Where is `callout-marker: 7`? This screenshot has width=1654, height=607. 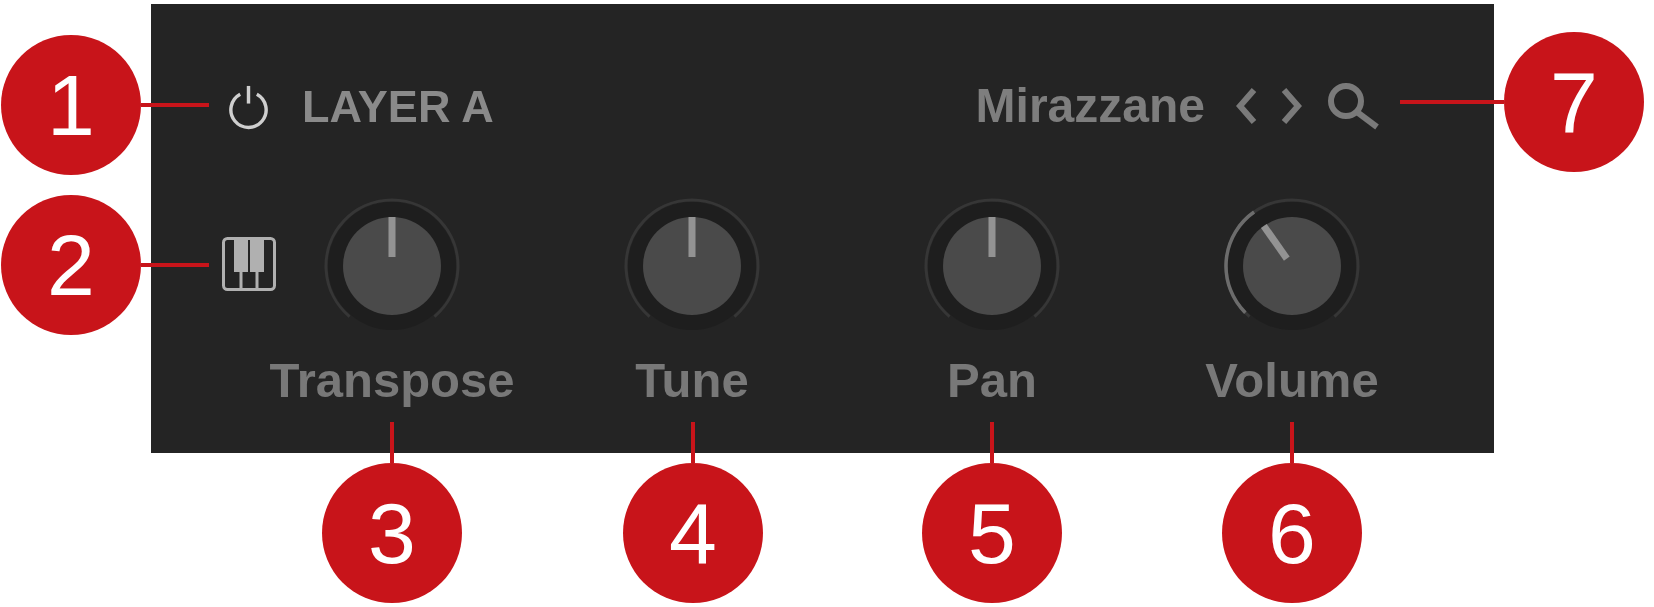
callout-marker: 7 is located at coordinates (1574, 102).